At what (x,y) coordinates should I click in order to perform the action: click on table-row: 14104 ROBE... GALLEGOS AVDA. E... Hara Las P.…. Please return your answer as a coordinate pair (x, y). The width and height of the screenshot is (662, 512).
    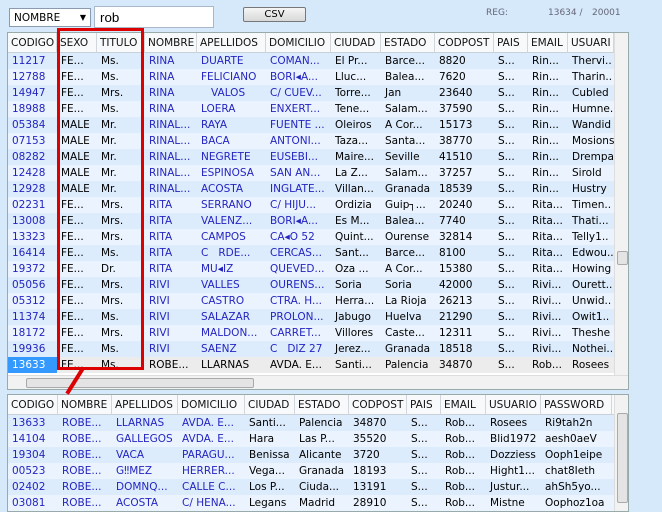
    Looking at the image, I should click on (311, 439).